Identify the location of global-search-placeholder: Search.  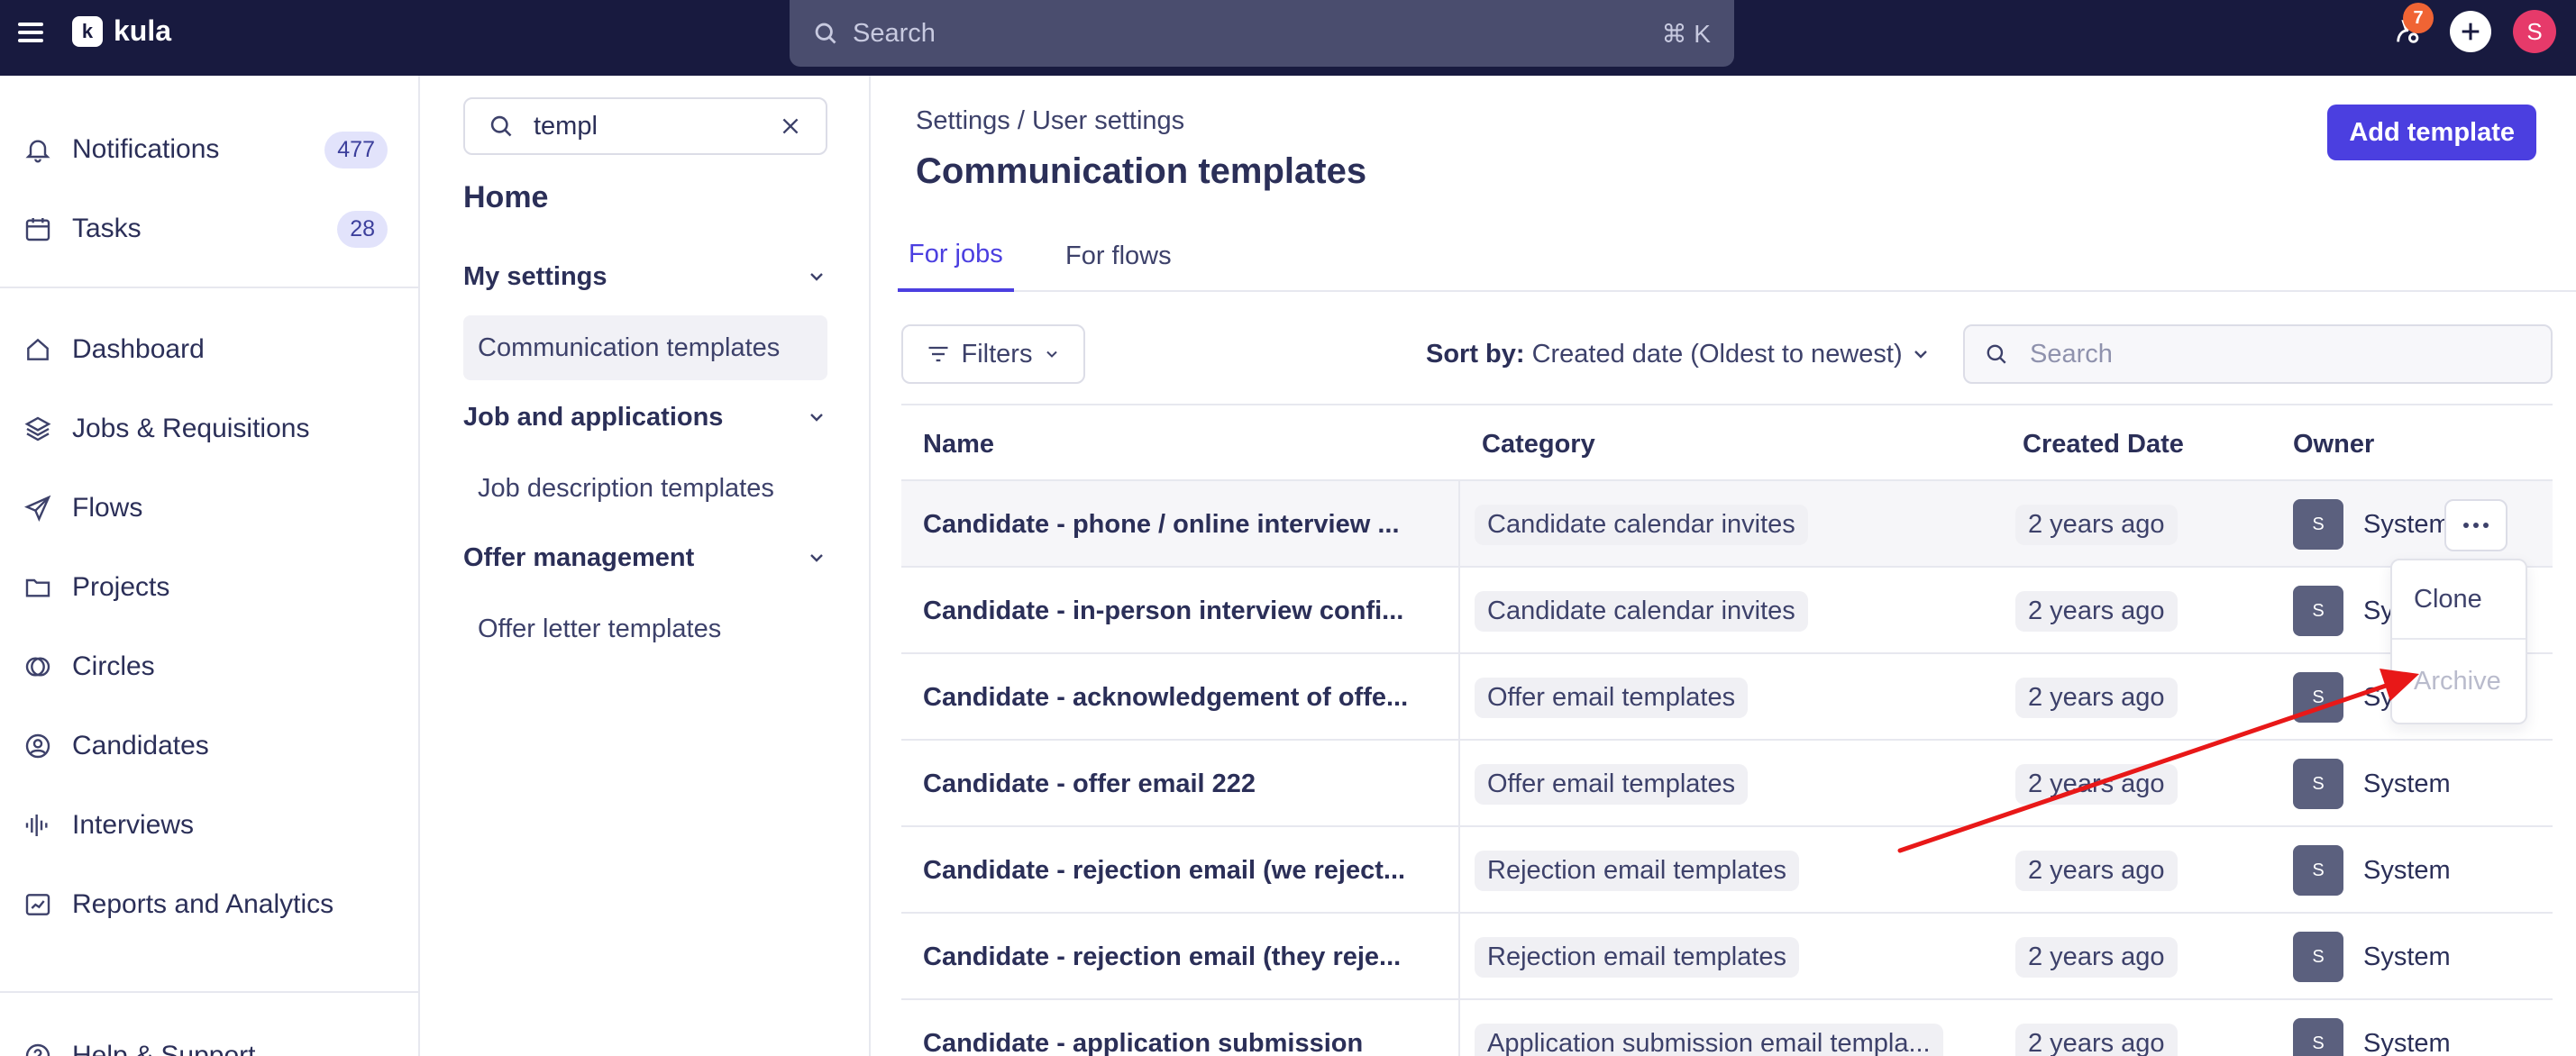
(894, 33).